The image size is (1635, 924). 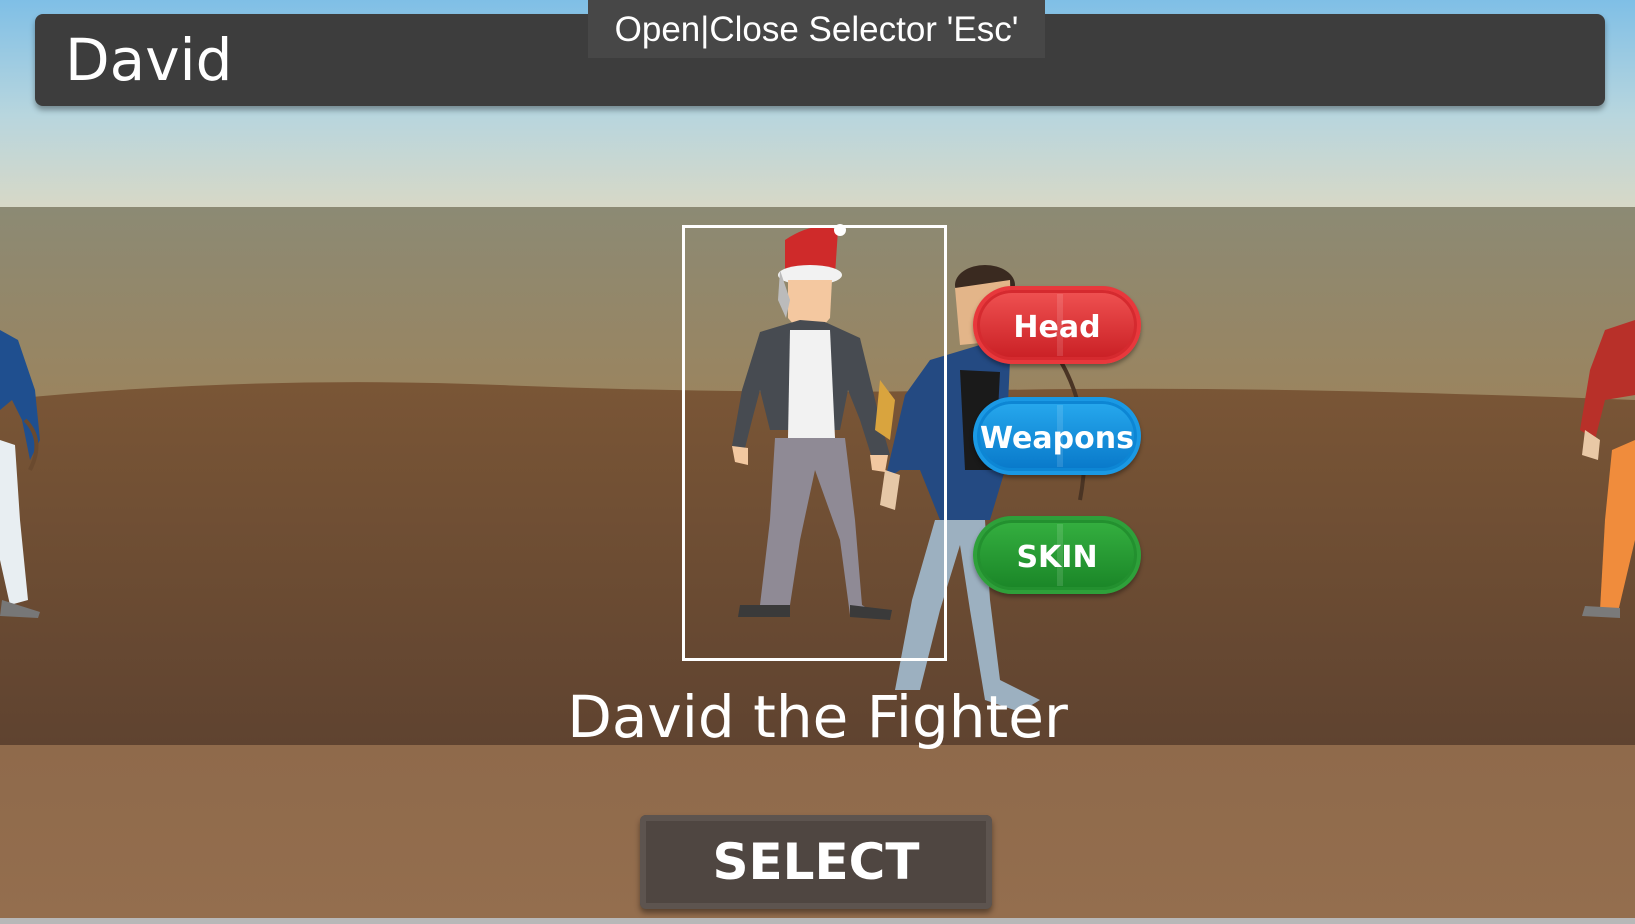 What do you see at coordinates (816, 862) in the screenshot?
I see `select-button: SELECT` at bounding box center [816, 862].